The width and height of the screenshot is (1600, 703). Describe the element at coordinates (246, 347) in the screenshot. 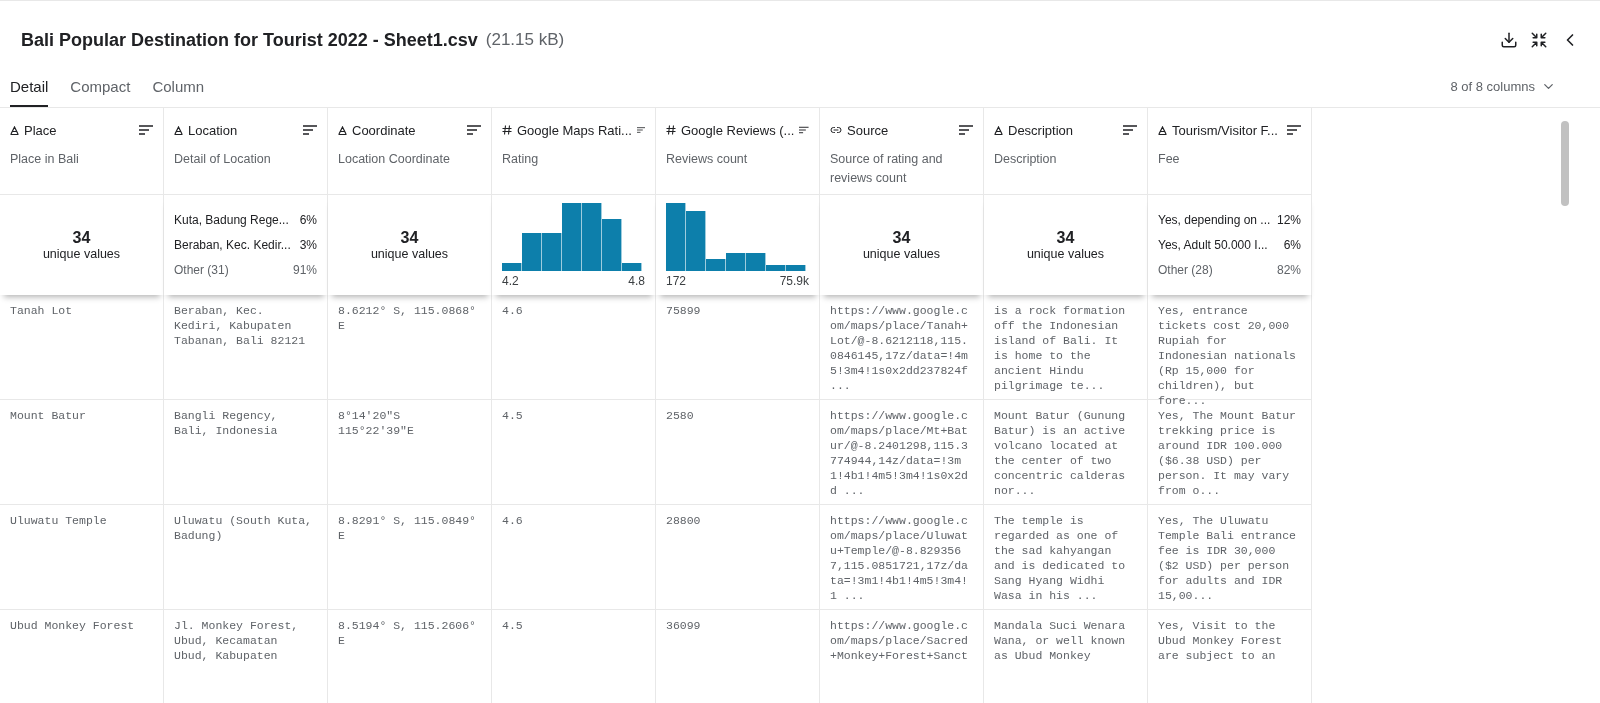

I see `table-cell: Beraban, Kec. Kediri, Kabupaten Tabanan, Bali 82121` at that location.